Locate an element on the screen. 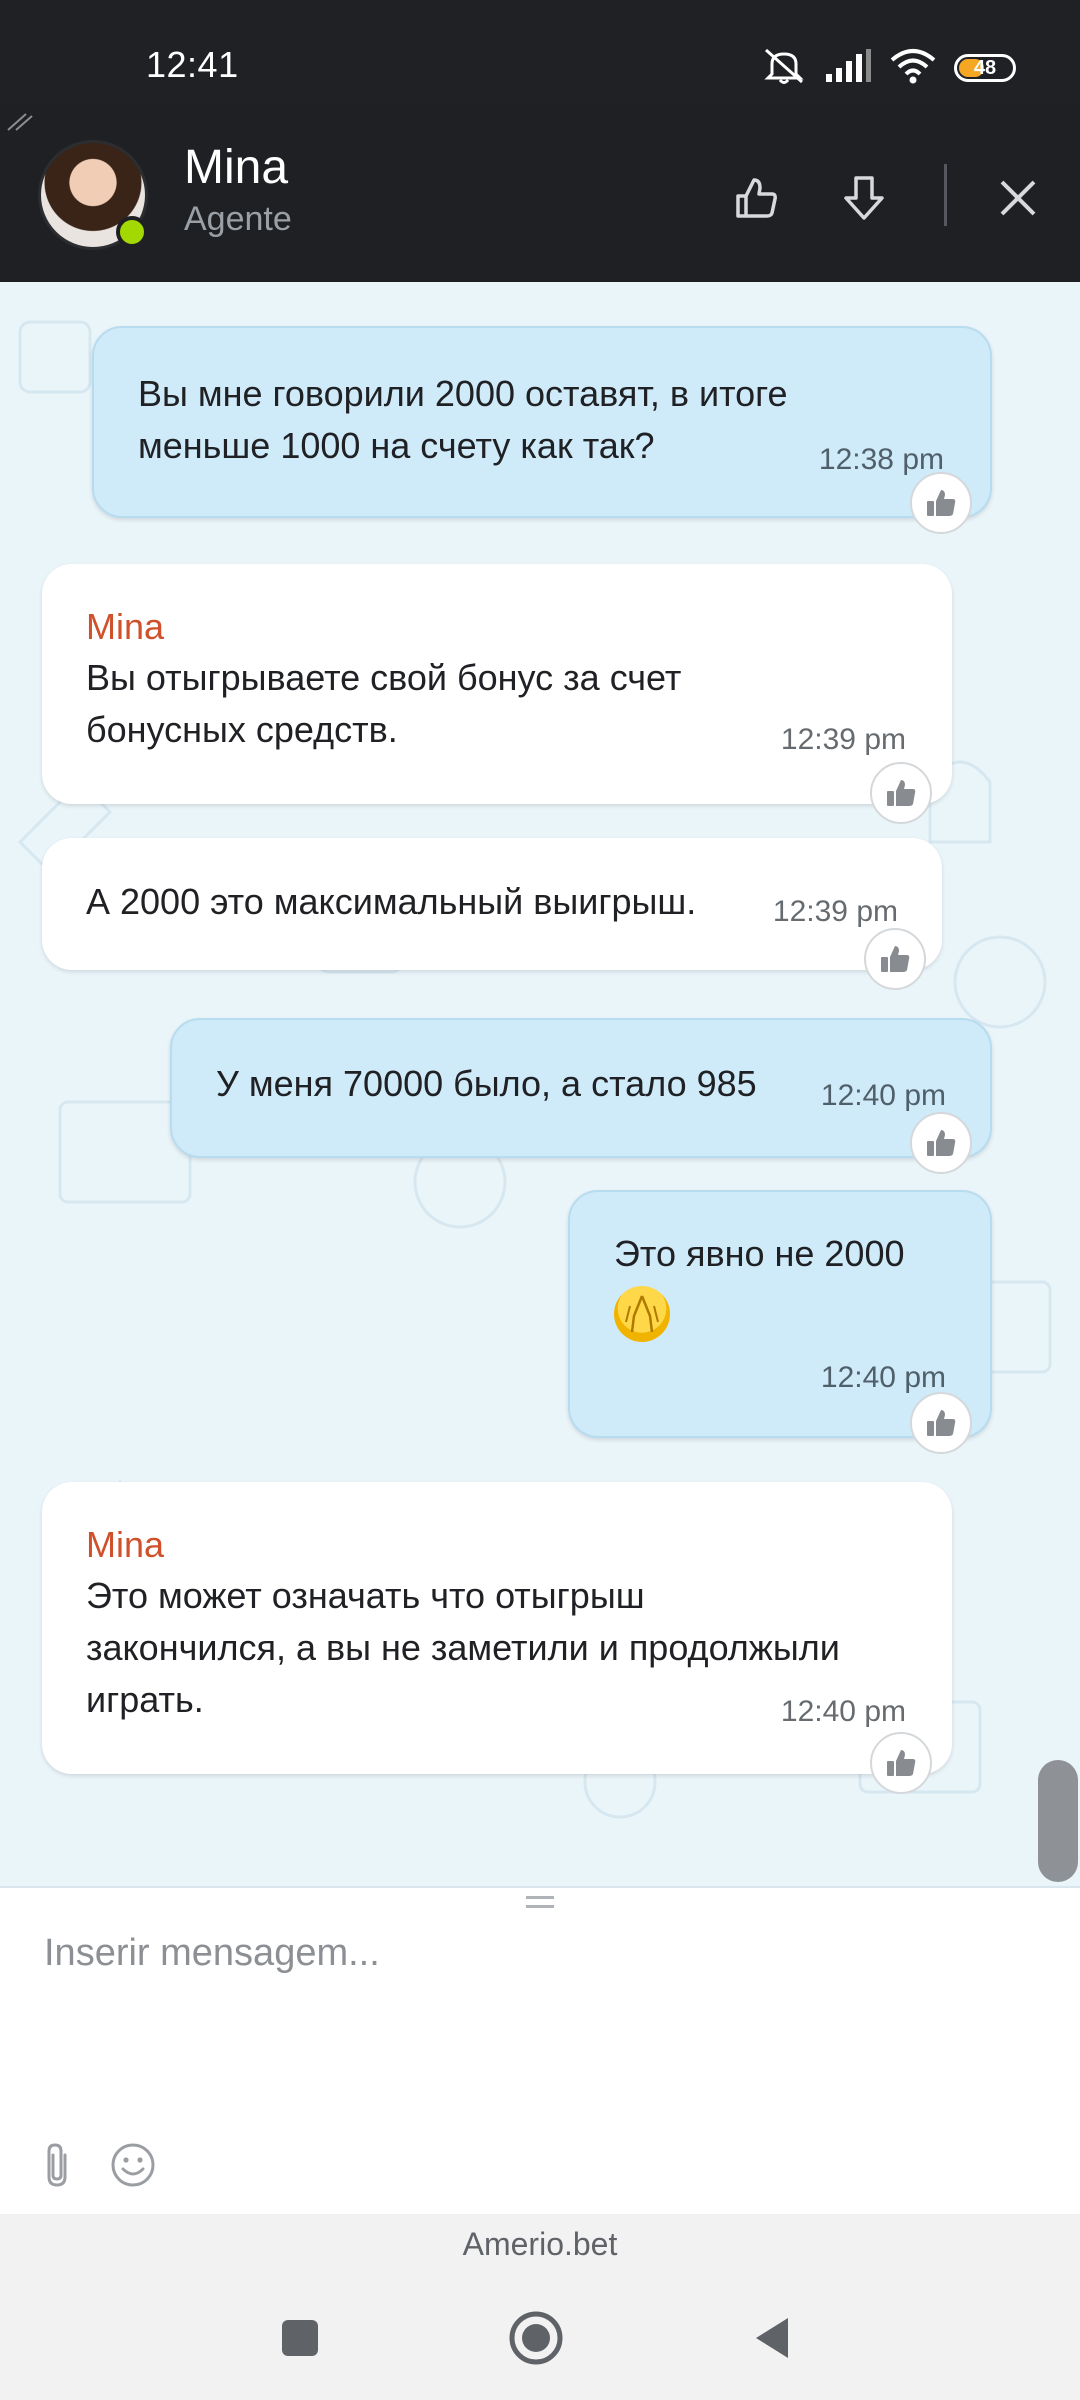 The height and width of the screenshot is (2400, 1080). message-time: 12:40 pm is located at coordinates (843, 1711).